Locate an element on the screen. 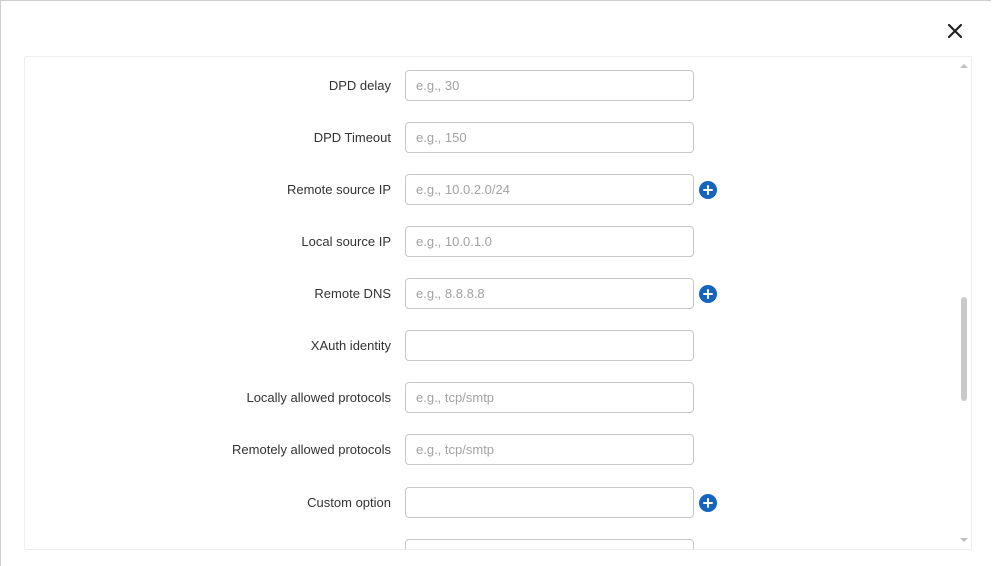 This screenshot has height=566, width=993. field-label: Remotely allowed protocols is located at coordinates (311, 449).